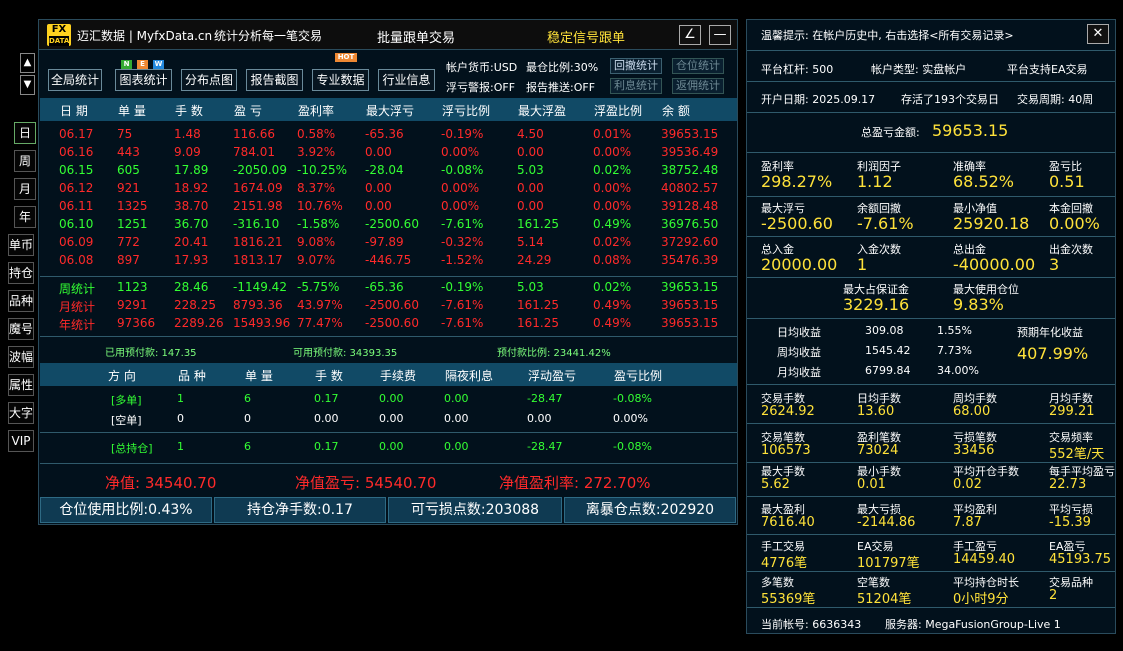 This screenshot has height=651, width=1123. Describe the element at coordinates (1098, 34) in the screenshot. I see `close-icon: ✕` at that location.